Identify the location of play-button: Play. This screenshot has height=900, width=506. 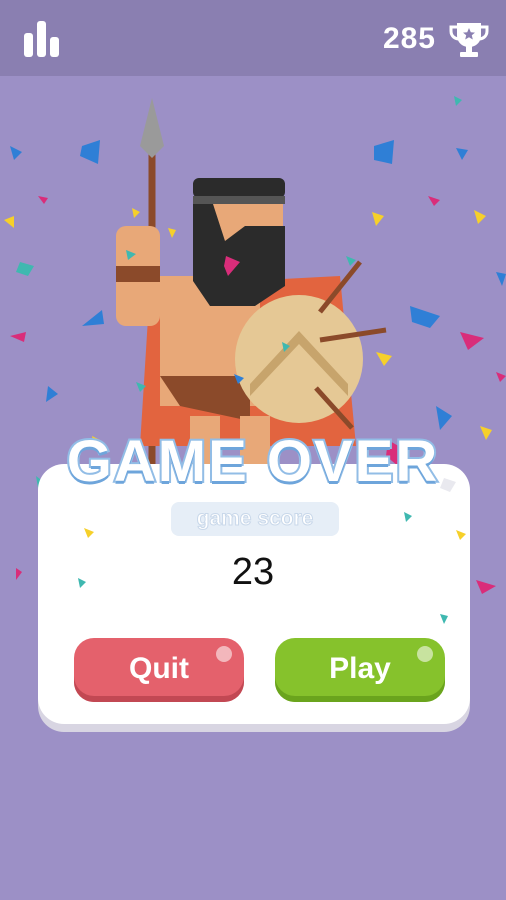
(360, 670).